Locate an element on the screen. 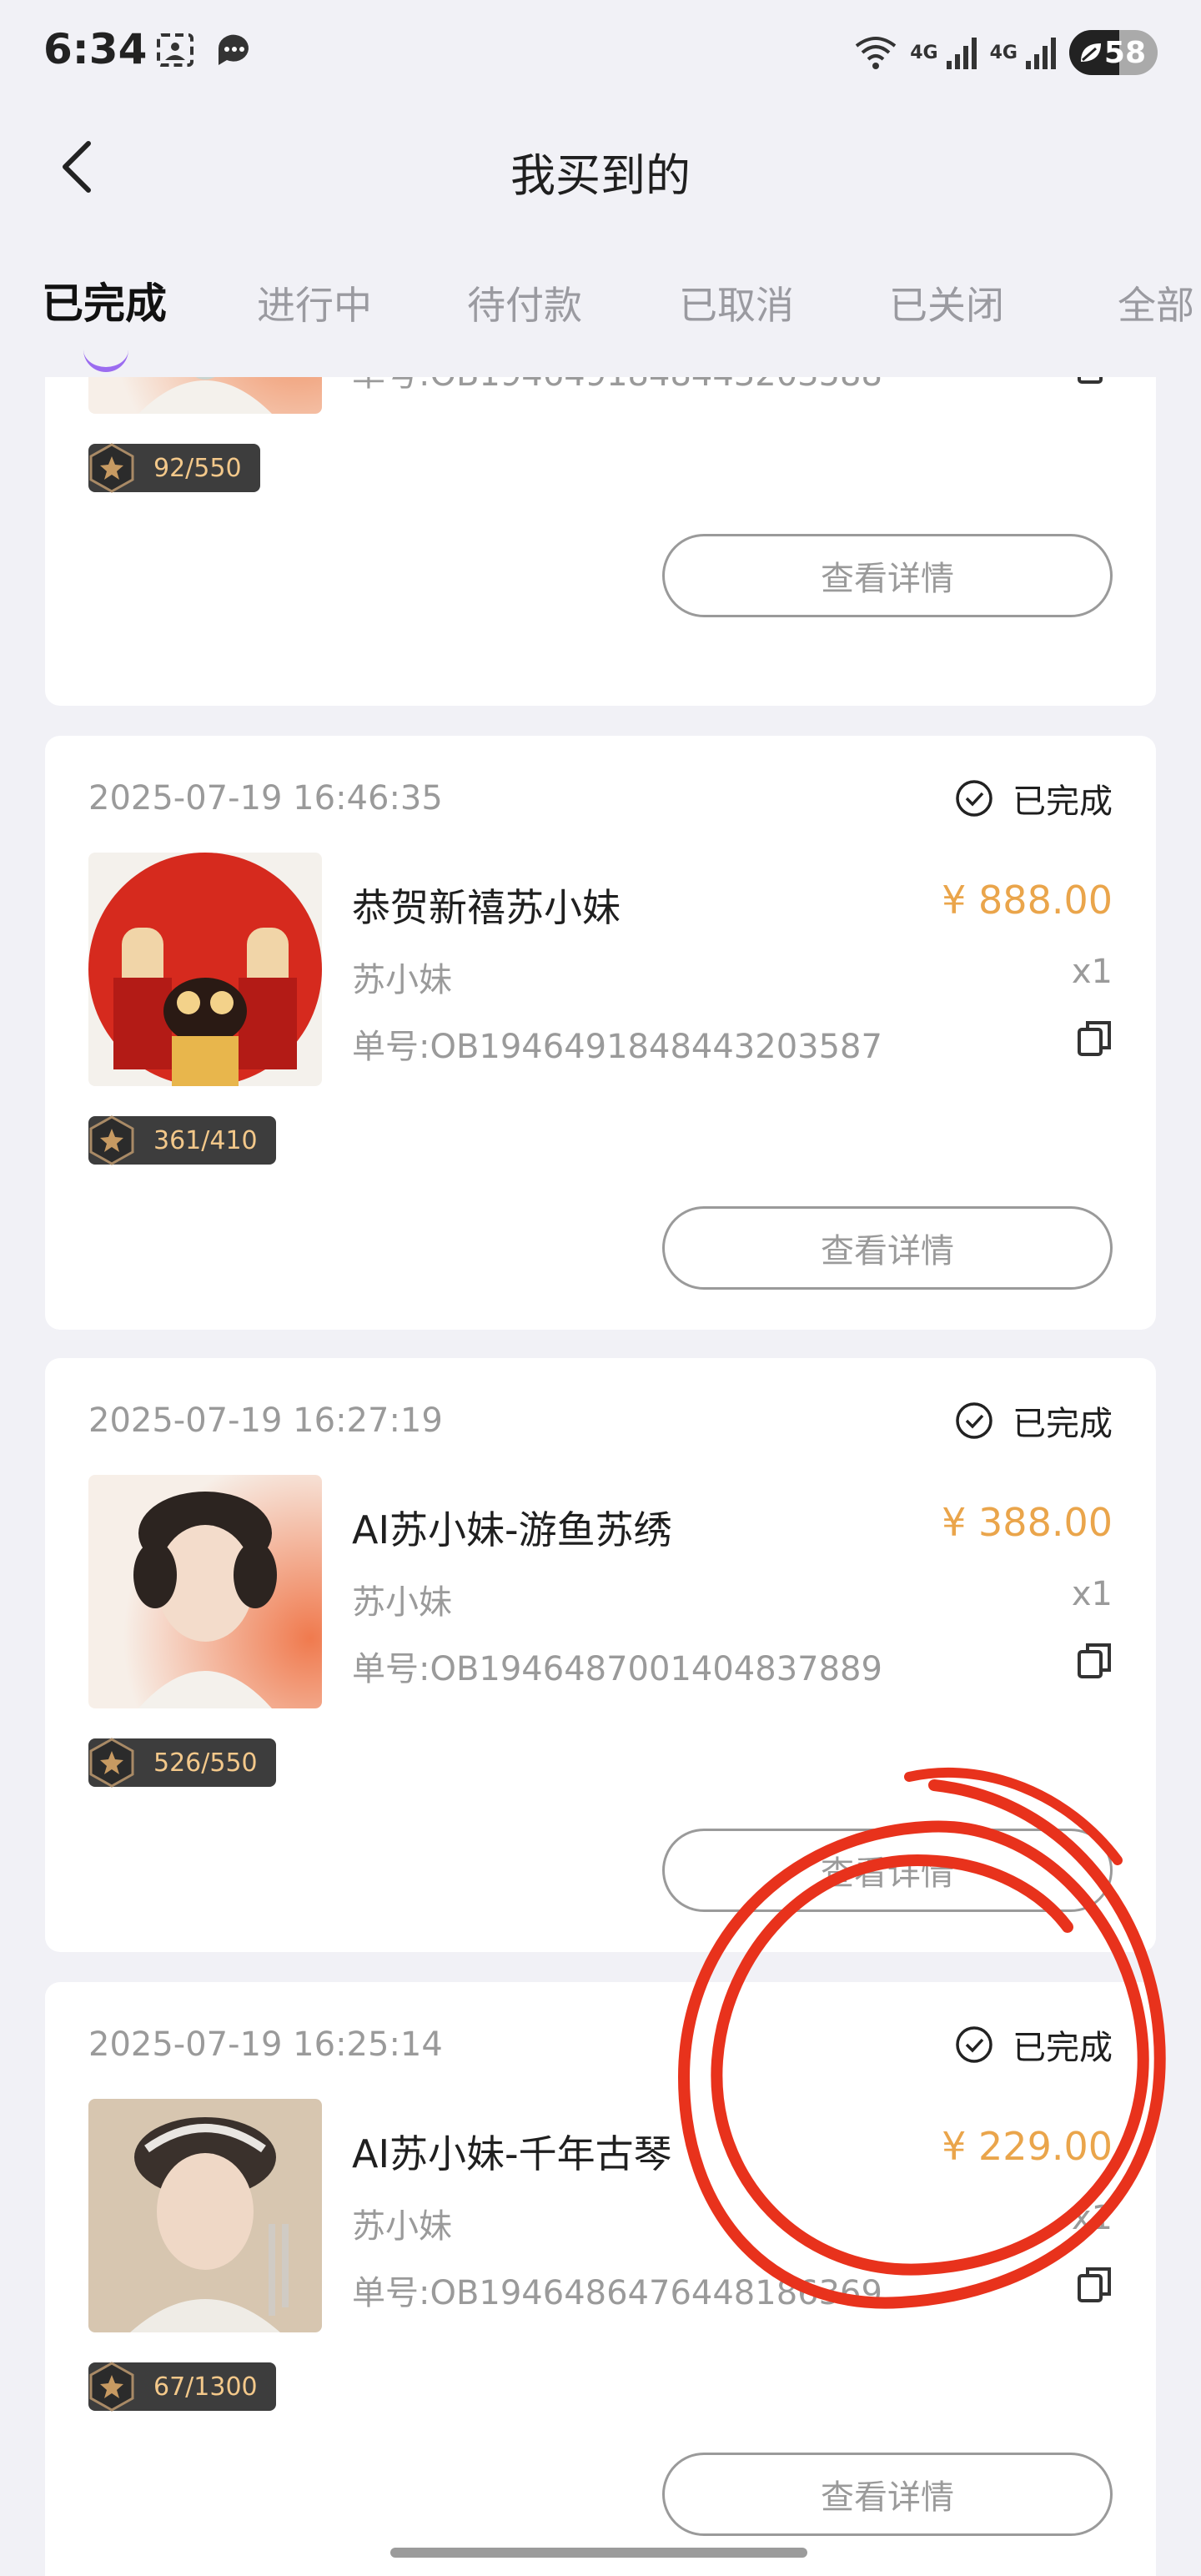  message-icon is located at coordinates (234, 49).